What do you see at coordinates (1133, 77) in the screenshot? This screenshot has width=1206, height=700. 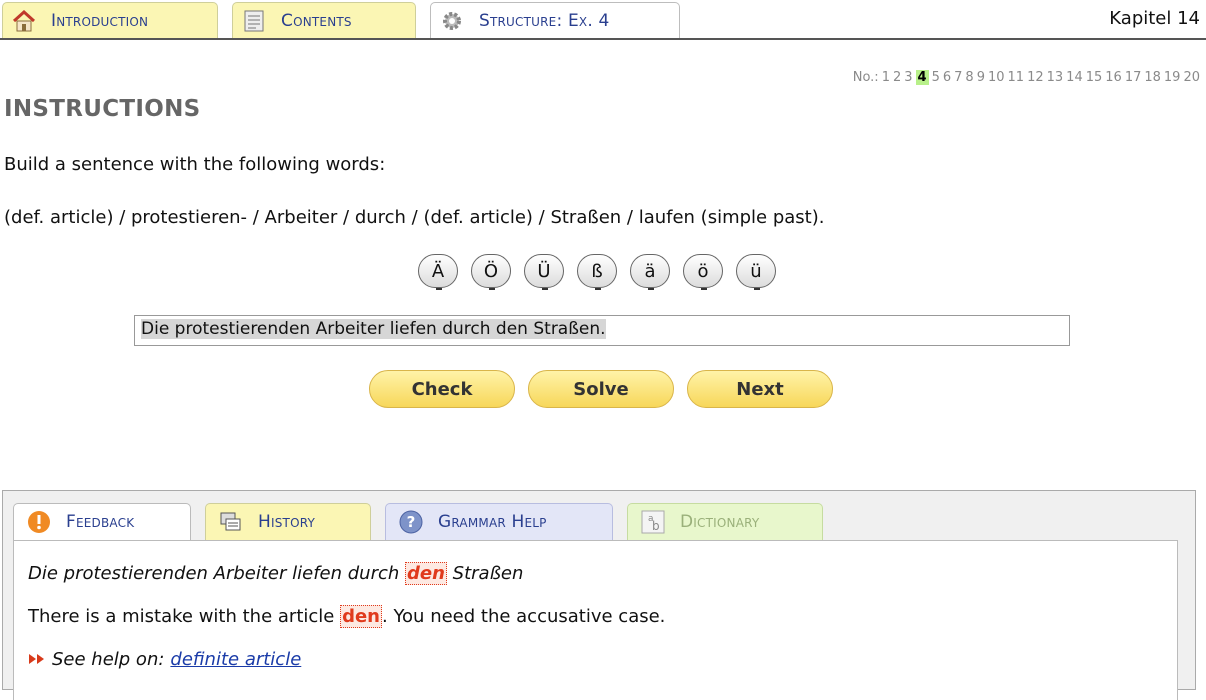 I see `exercise-number-17: 17` at bounding box center [1133, 77].